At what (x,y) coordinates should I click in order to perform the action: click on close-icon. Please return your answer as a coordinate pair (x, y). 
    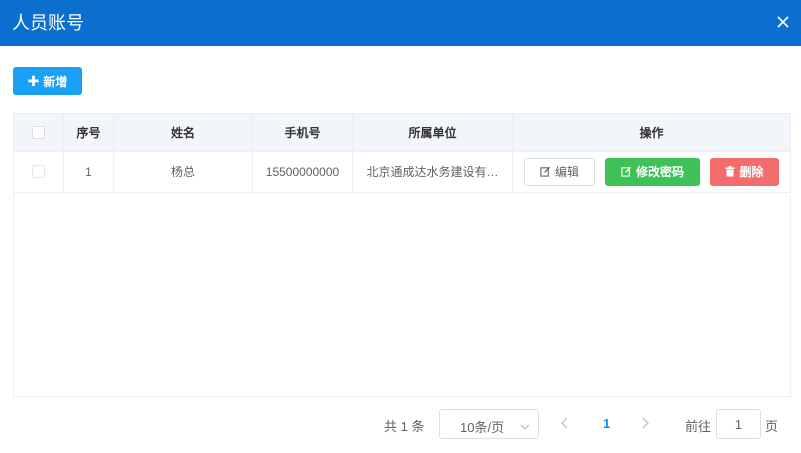
    Looking at the image, I should click on (783, 22).